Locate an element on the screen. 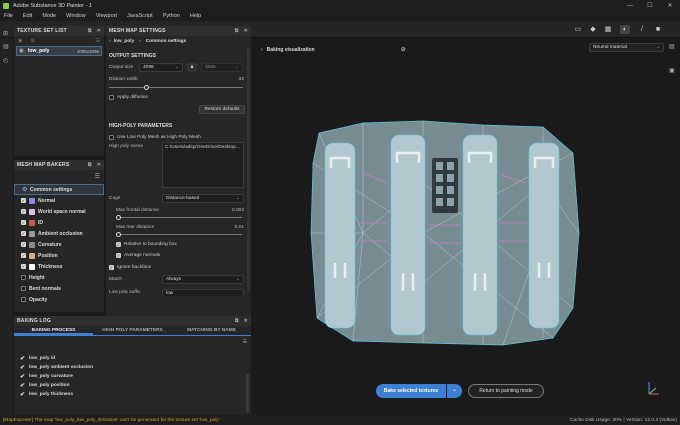 This screenshot has width=680, height=425. maximize-button: ☐ is located at coordinates (650, 5).